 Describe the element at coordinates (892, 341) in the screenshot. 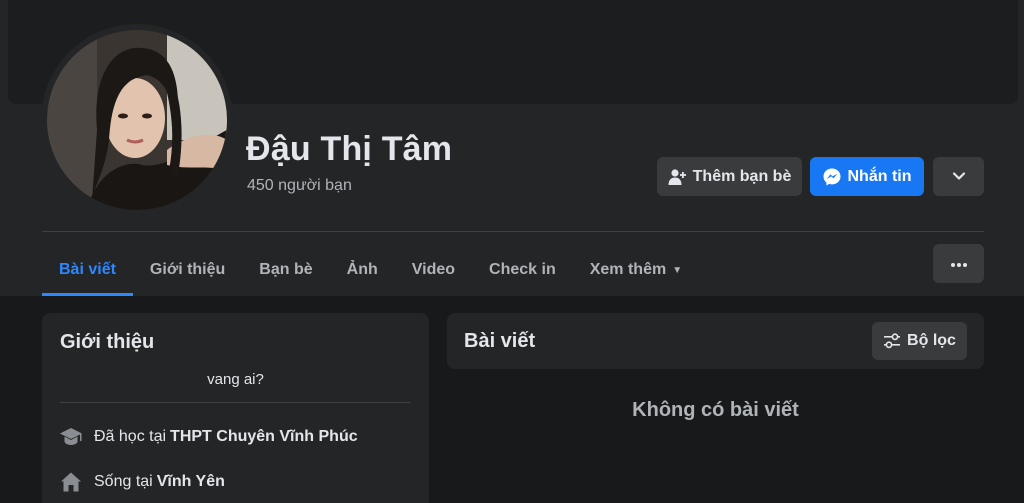

I see `sliders-icon` at that location.